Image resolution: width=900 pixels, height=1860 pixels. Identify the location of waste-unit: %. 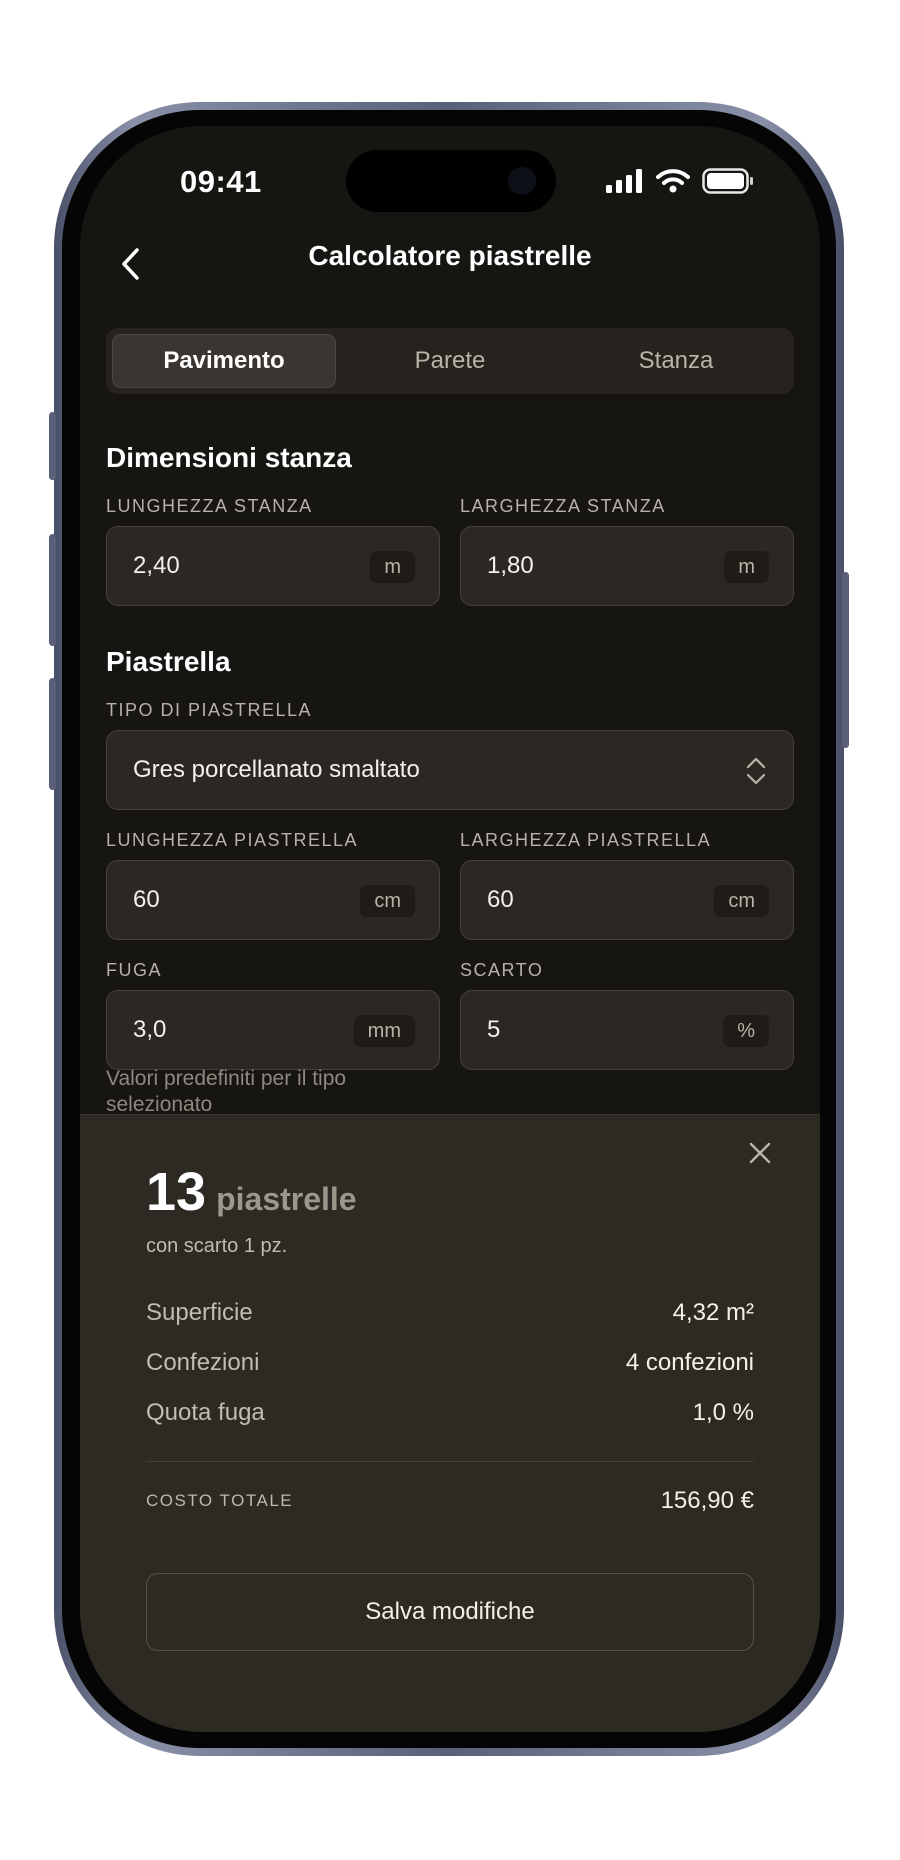
(746, 1031).